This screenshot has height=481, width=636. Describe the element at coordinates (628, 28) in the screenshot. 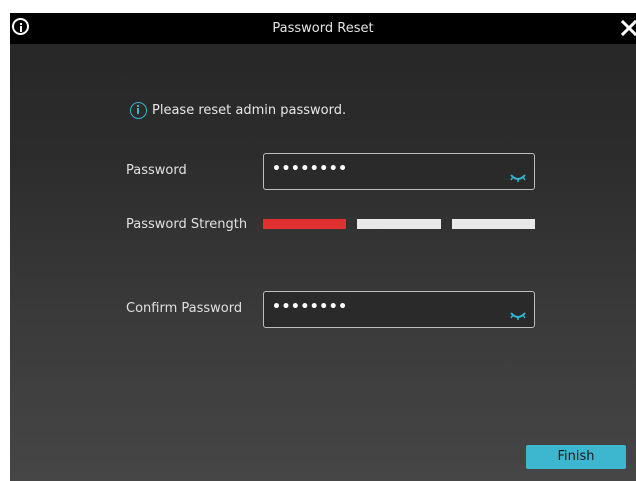

I see `close-icon` at that location.